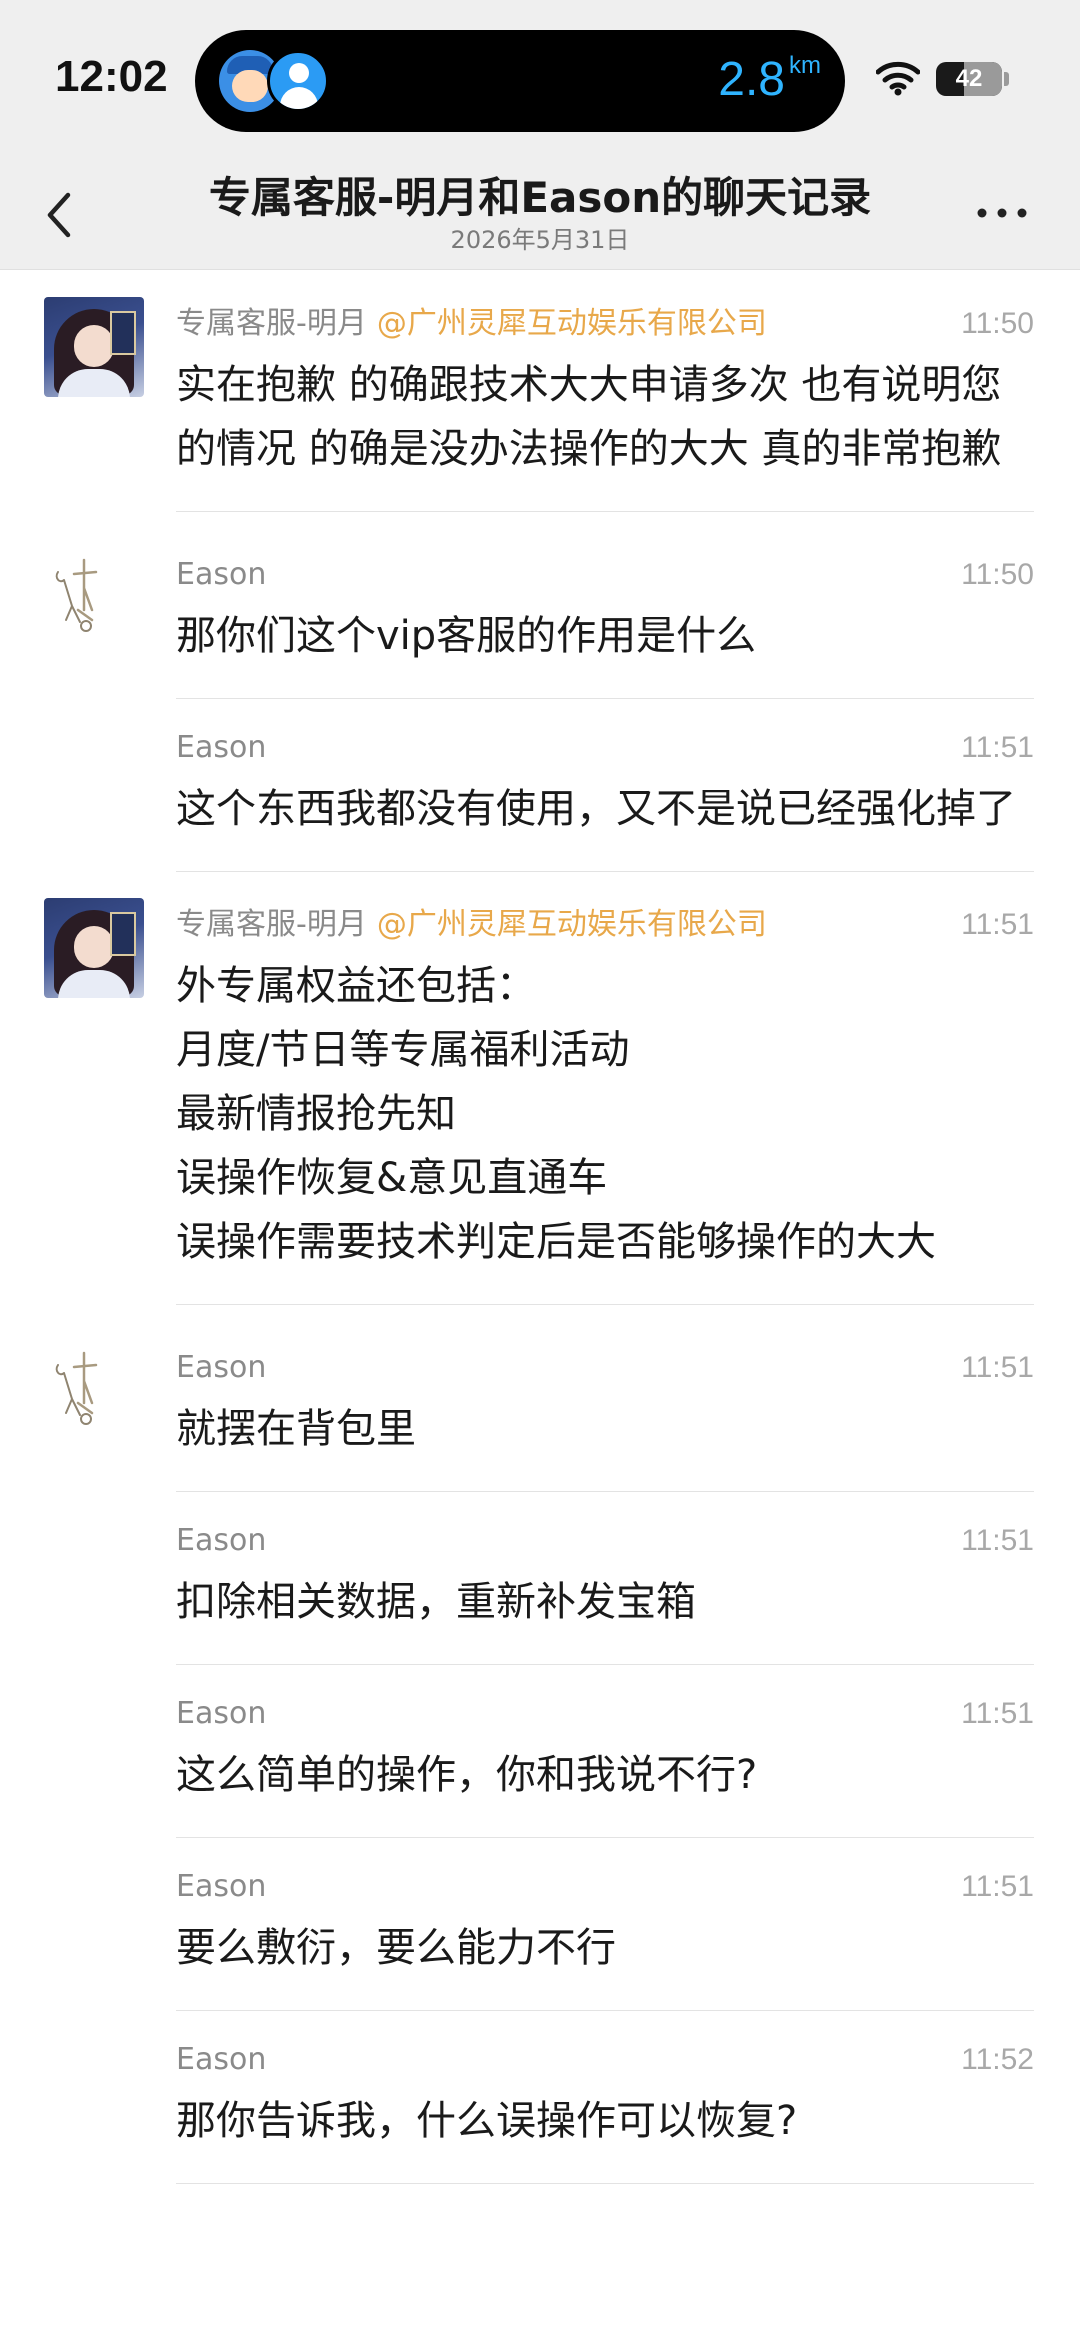 This screenshot has width=1080, height=2341. I want to click on chat-message: Eason 11:51 这个东西我都没有使用，又不是说已经强化掉了, so click(540, 785).